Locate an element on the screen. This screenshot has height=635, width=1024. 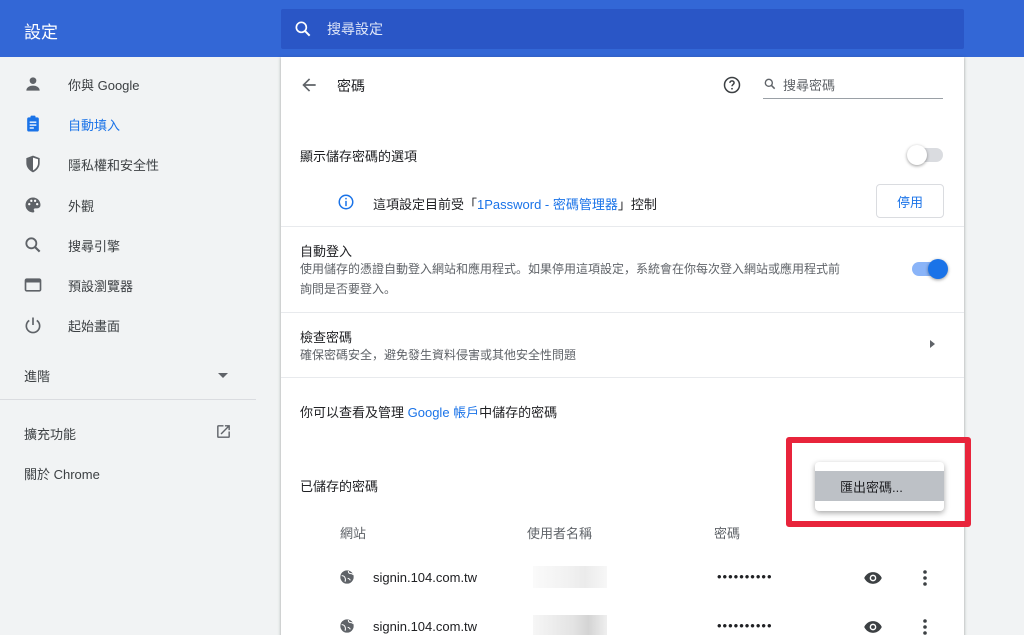
disable-extension-button: 停用 is located at coordinates (910, 201).